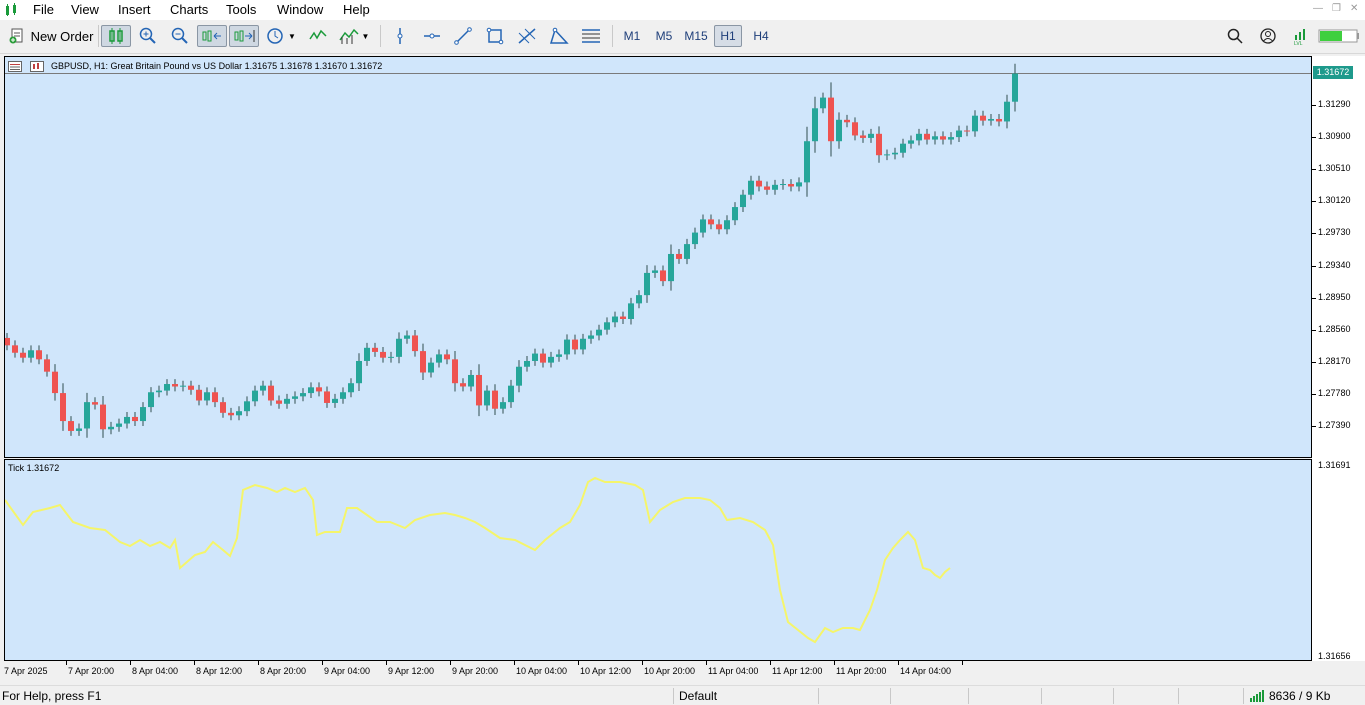  Describe the element at coordinates (495, 36) in the screenshot. I see `rectangle-button` at that location.